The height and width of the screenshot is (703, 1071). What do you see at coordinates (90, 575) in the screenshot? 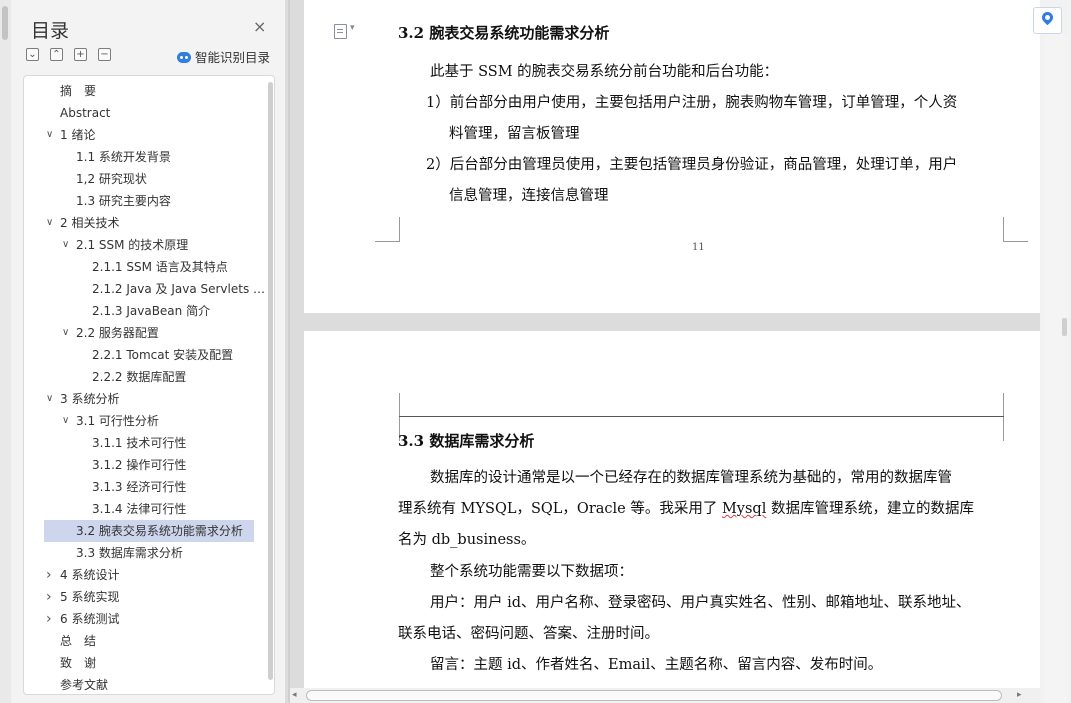
I see `toc-item-label: 4 系统设计` at bounding box center [90, 575].